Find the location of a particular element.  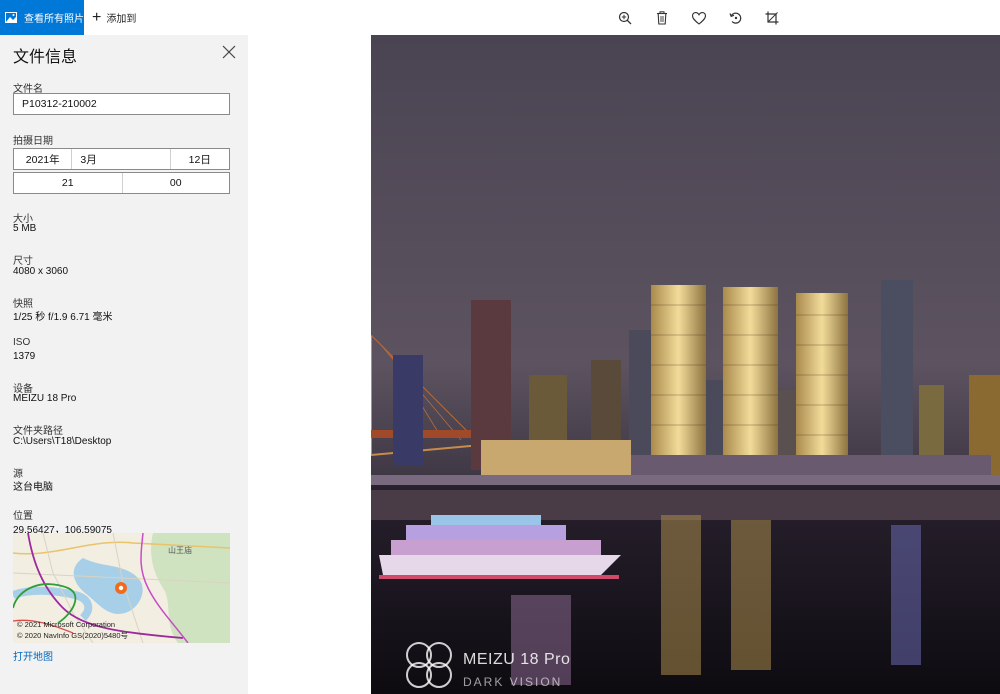

favorite-icon is located at coordinates (699, 18).